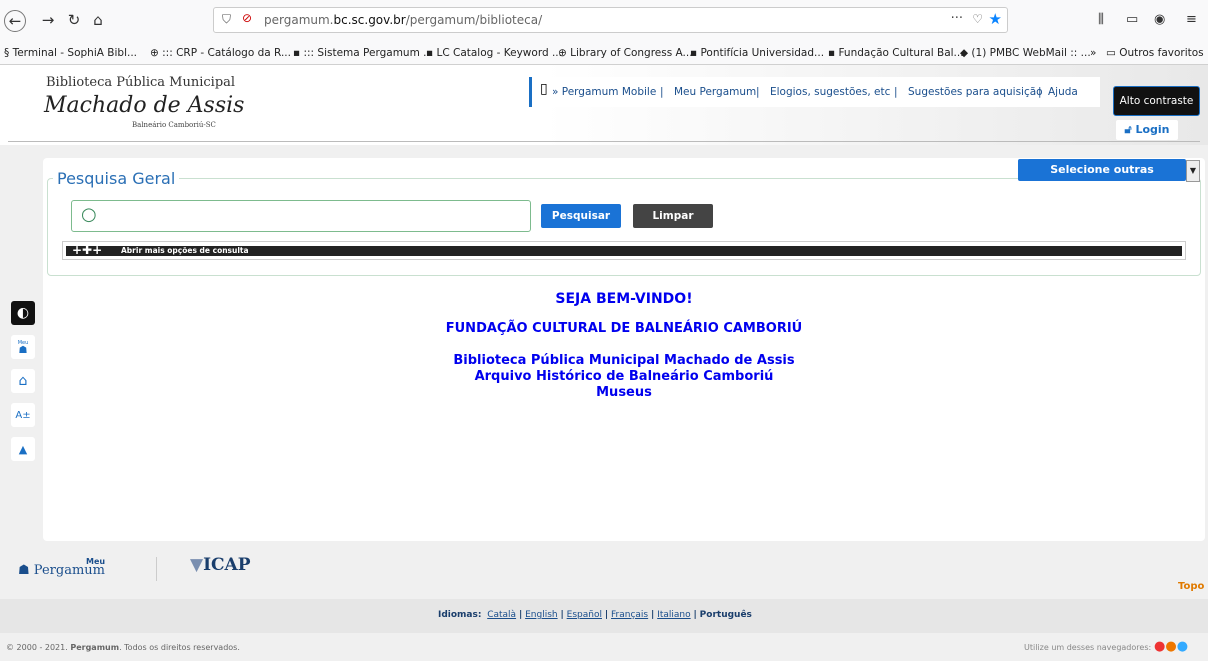 The height and width of the screenshot is (661, 1208). What do you see at coordinates (247, 18) in the screenshot?
I see `insecure-lock-icon: ⊘` at bounding box center [247, 18].